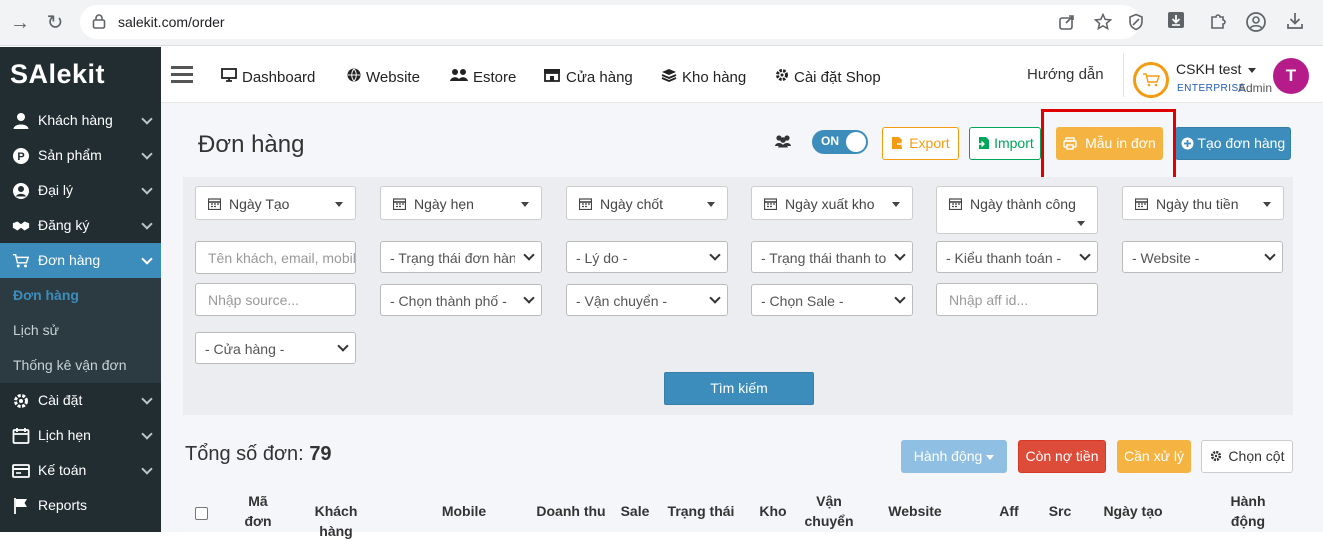  What do you see at coordinates (828, 77) in the screenshot?
I see `nav-shop-settings: Cài đặt Shop` at bounding box center [828, 77].